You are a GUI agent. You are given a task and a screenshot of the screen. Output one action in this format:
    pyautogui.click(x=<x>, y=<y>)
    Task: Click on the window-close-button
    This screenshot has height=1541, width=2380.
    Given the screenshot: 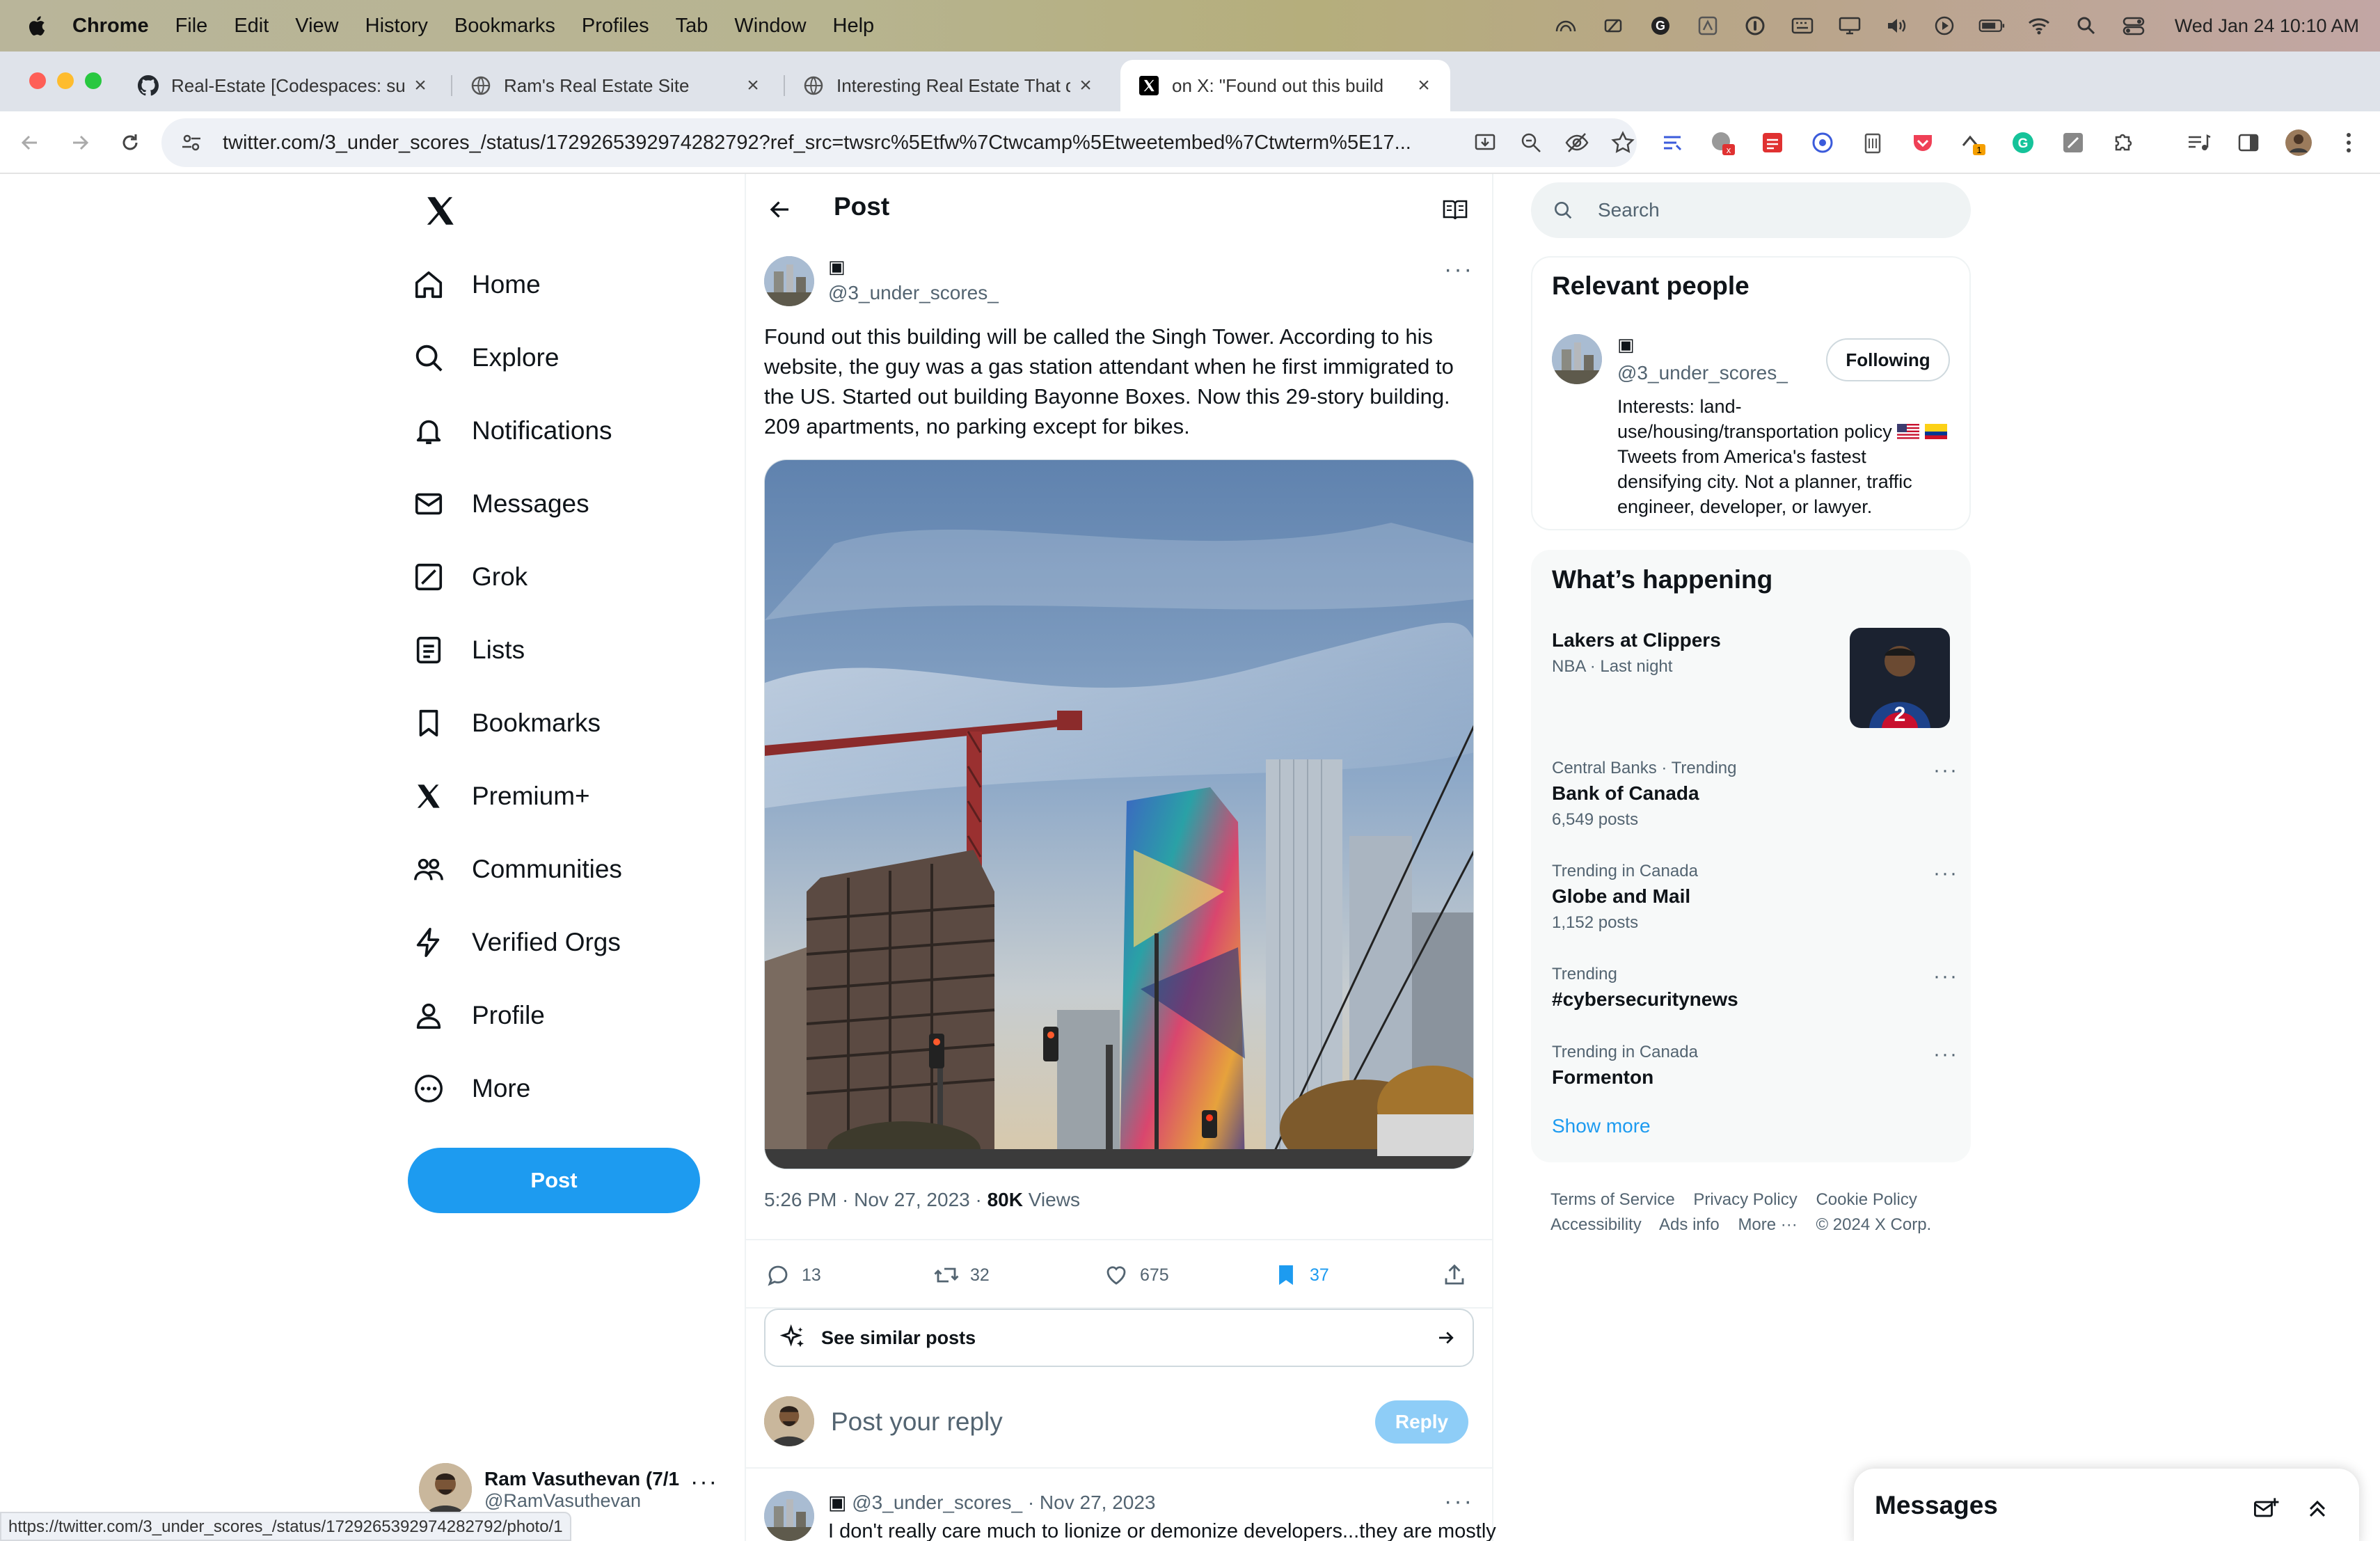 What is the action you would take?
    pyautogui.click(x=37, y=80)
    